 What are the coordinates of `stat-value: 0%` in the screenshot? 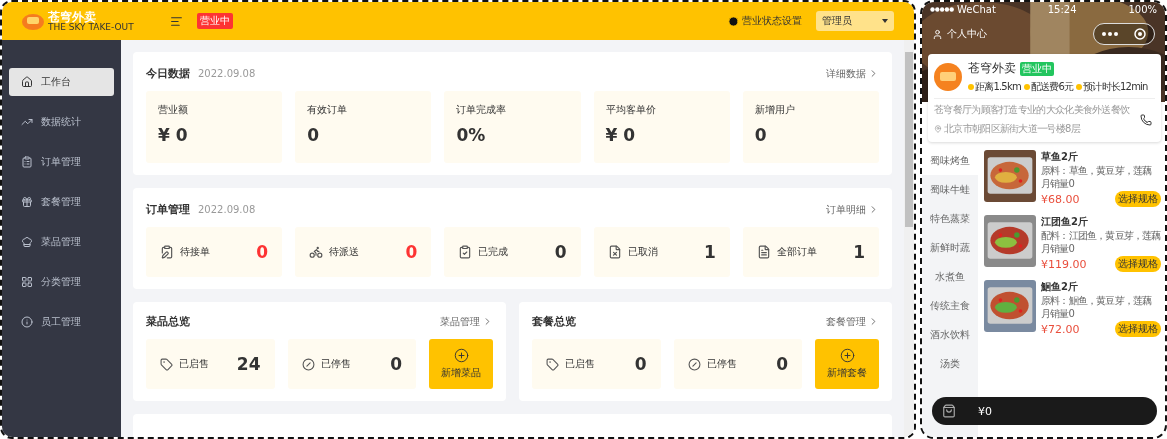 It's located at (471, 135).